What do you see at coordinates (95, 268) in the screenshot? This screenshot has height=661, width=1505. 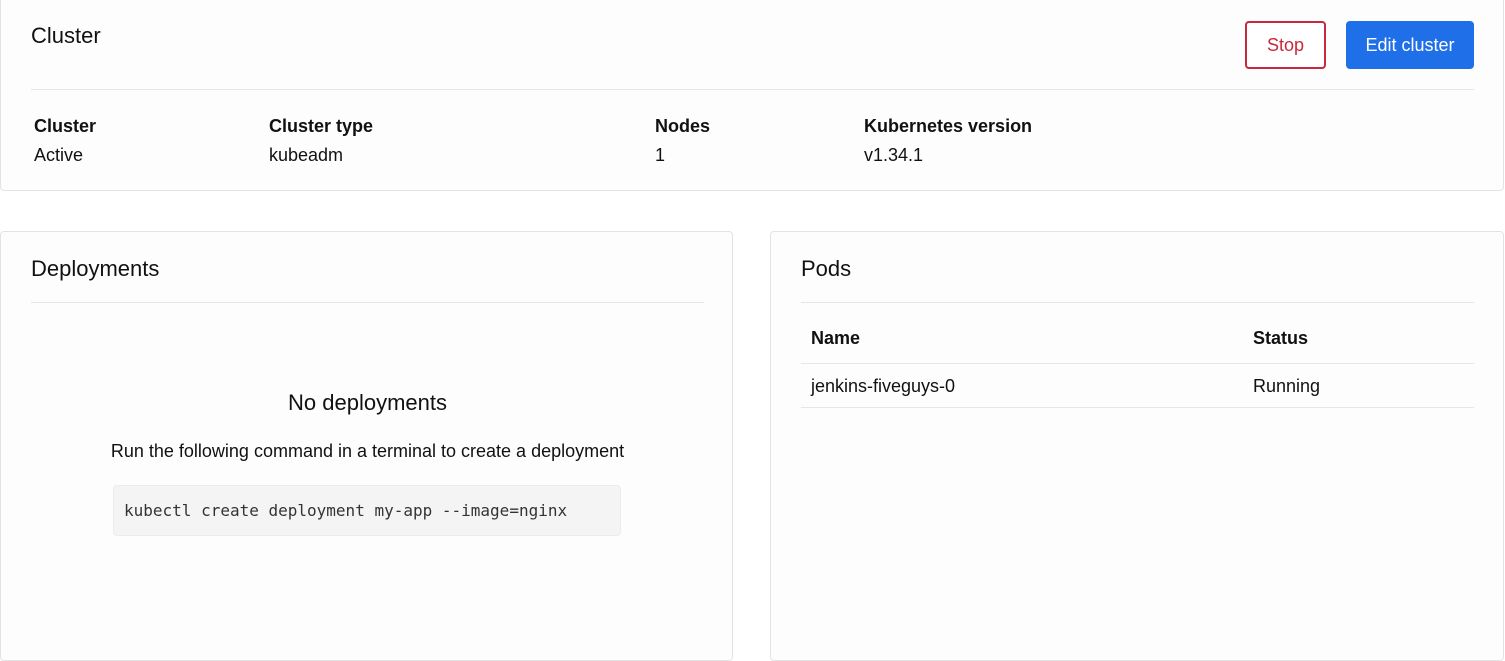 I see `deployments-title: Deployments` at bounding box center [95, 268].